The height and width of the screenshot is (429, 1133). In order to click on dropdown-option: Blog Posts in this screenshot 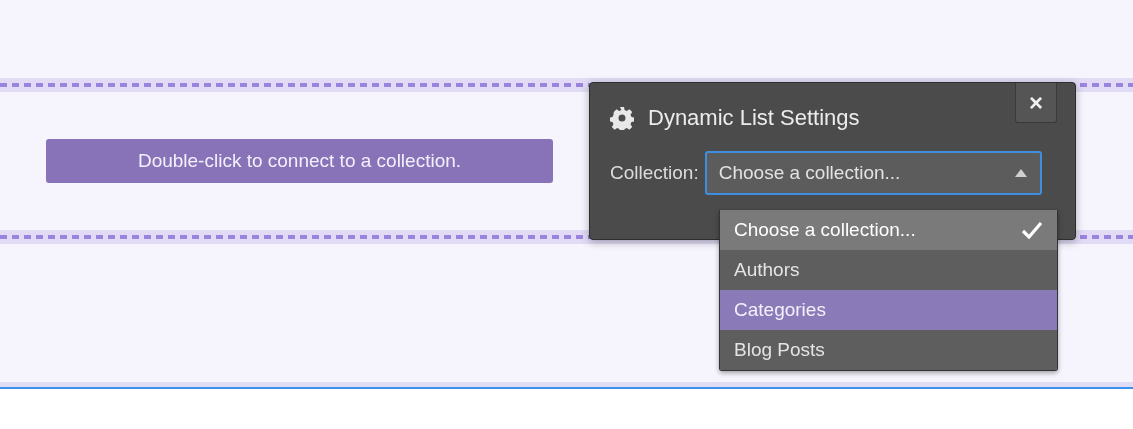, I will do `click(888, 350)`.